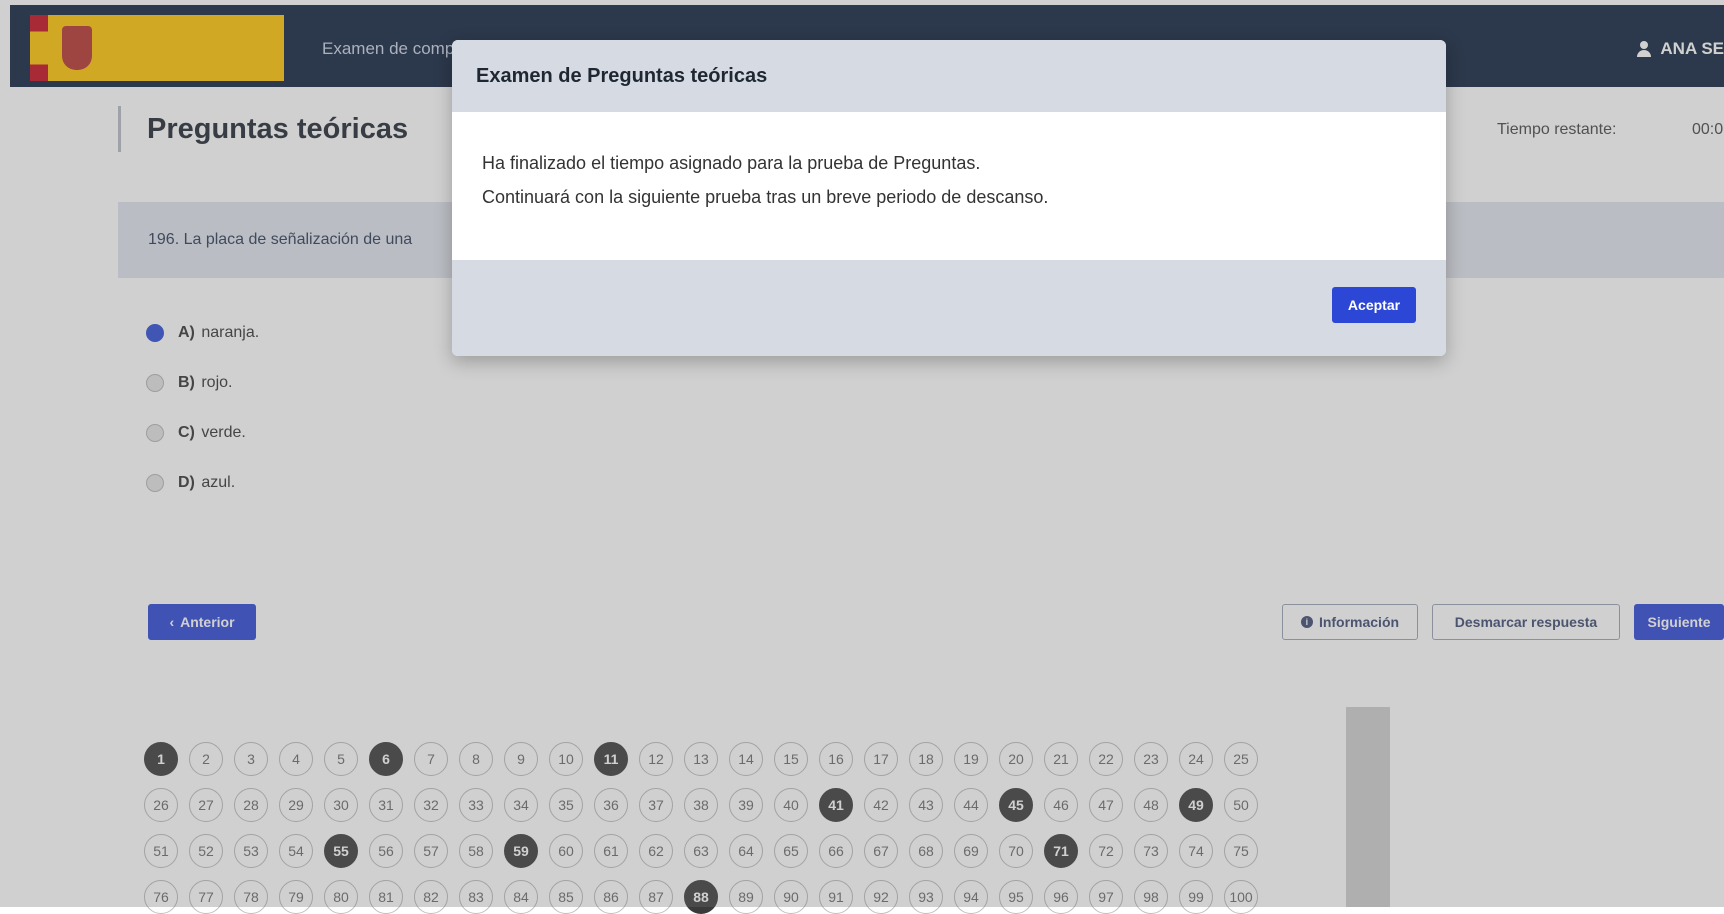  Describe the element at coordinates (1374, 305) in the screenshot. I see `accept-button: Aceptar` at that location.